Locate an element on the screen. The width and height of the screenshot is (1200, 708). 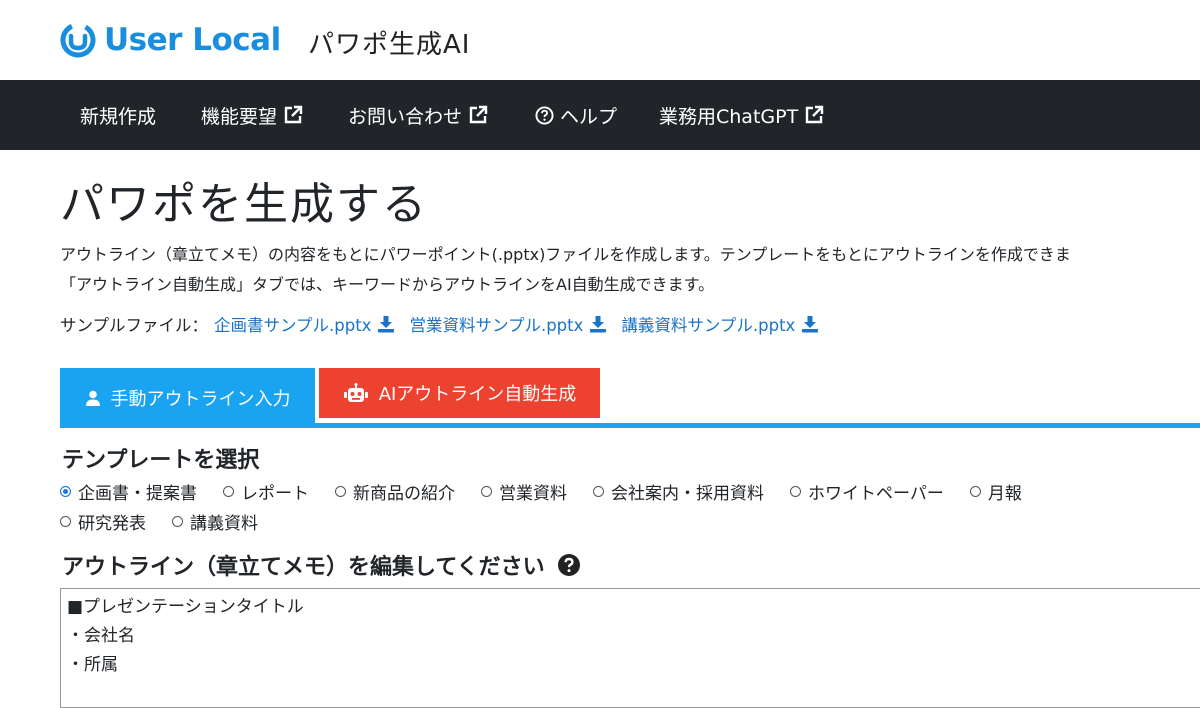
user-icon is located at coordinates (92, 398).